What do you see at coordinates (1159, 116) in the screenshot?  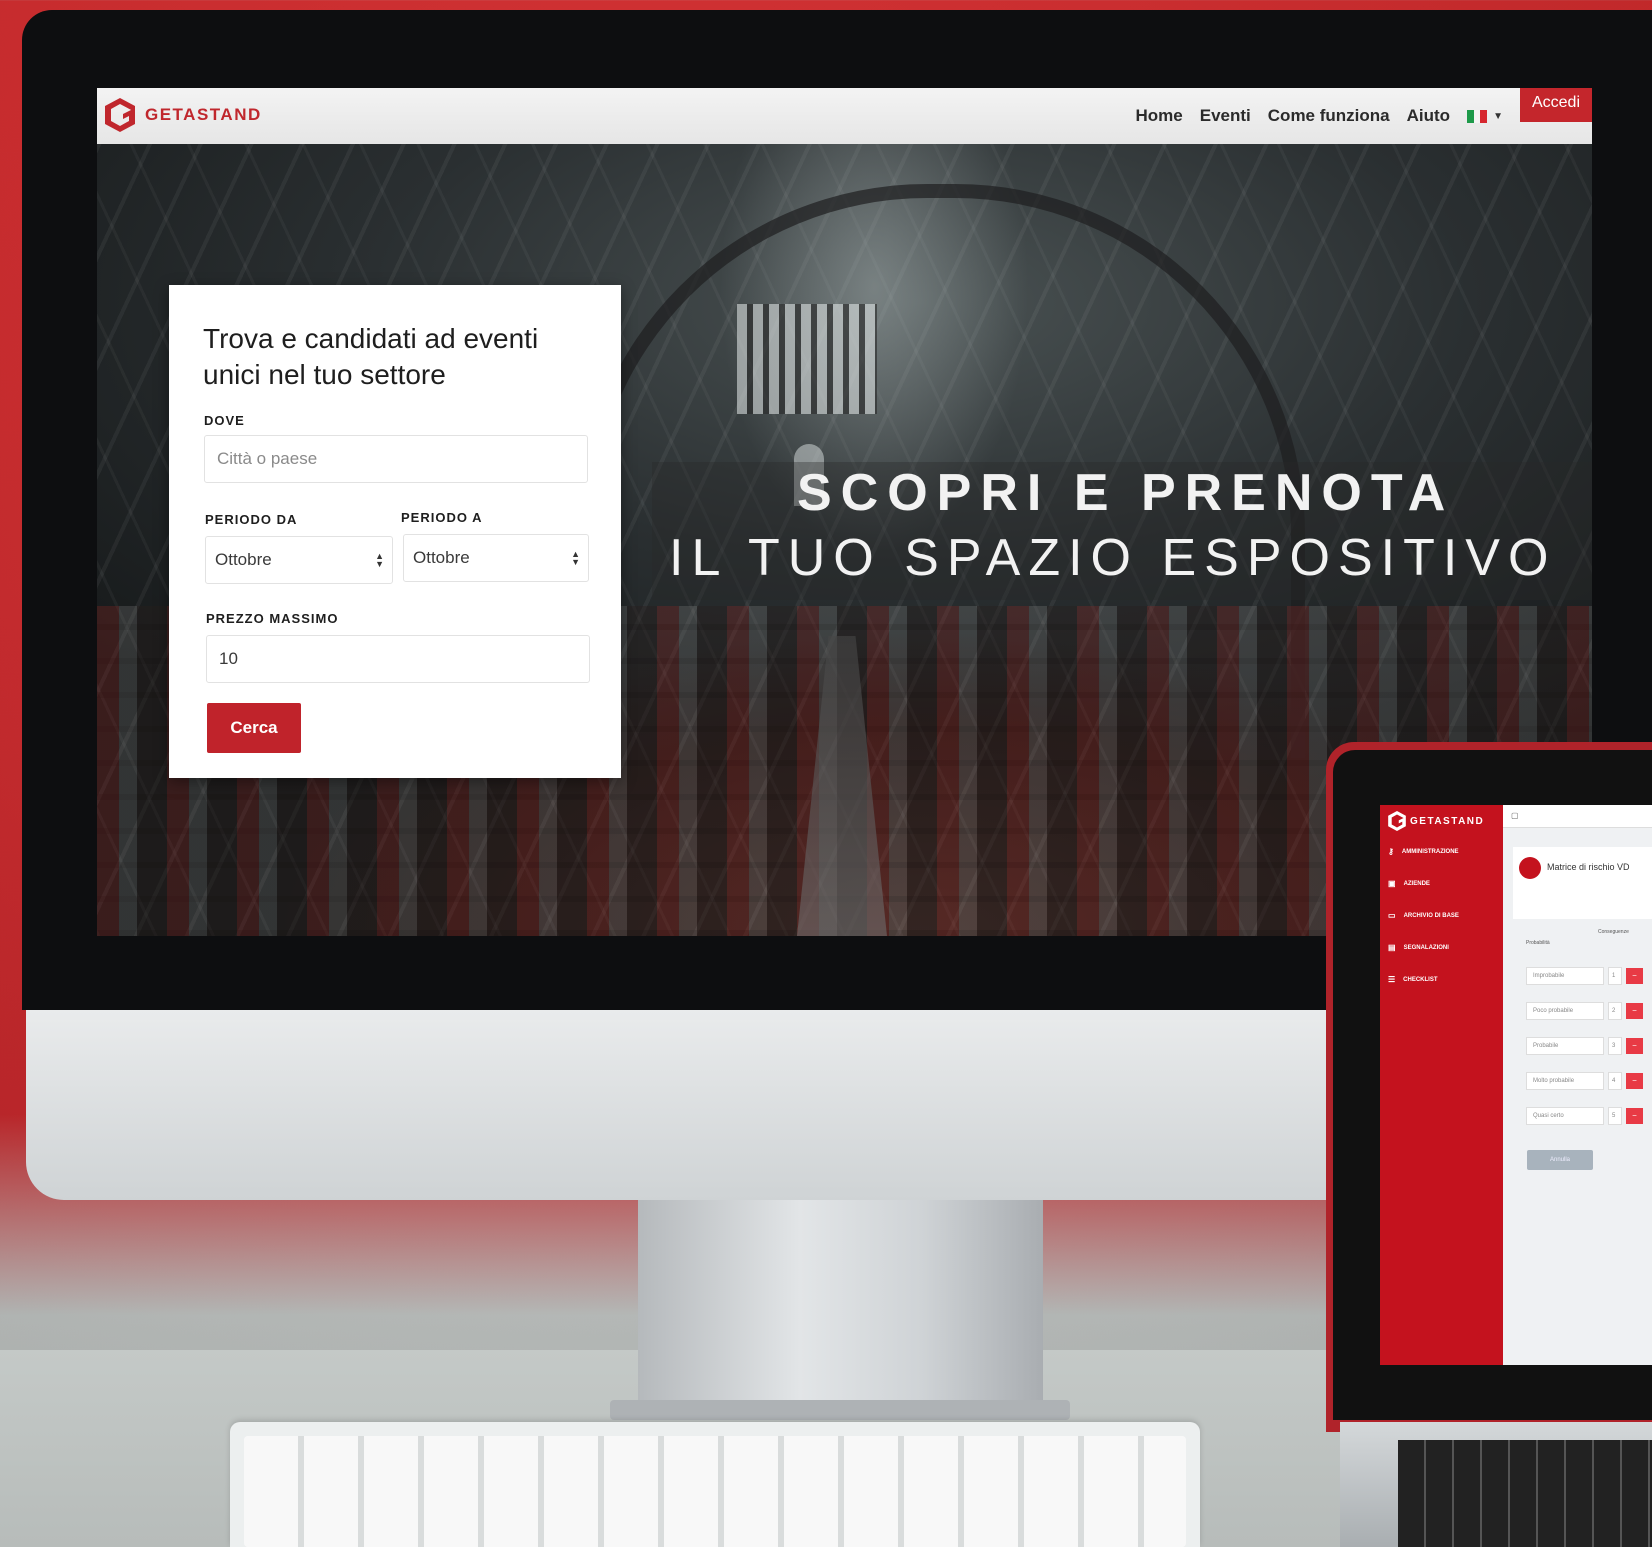 I see `nav-home: Home` at bounding box center [1159, 116].